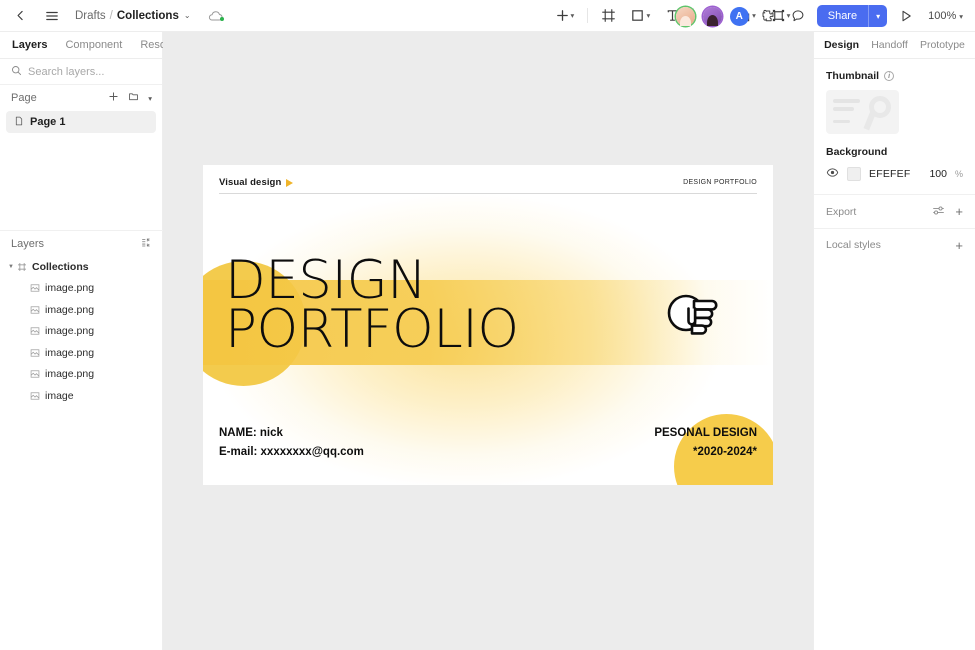 The image size is (975, 650). What do you see at coordinates (187, 15) in the screenshot?
I see `chevron-down-icon: ⌄` at bounding box center [187, 15].